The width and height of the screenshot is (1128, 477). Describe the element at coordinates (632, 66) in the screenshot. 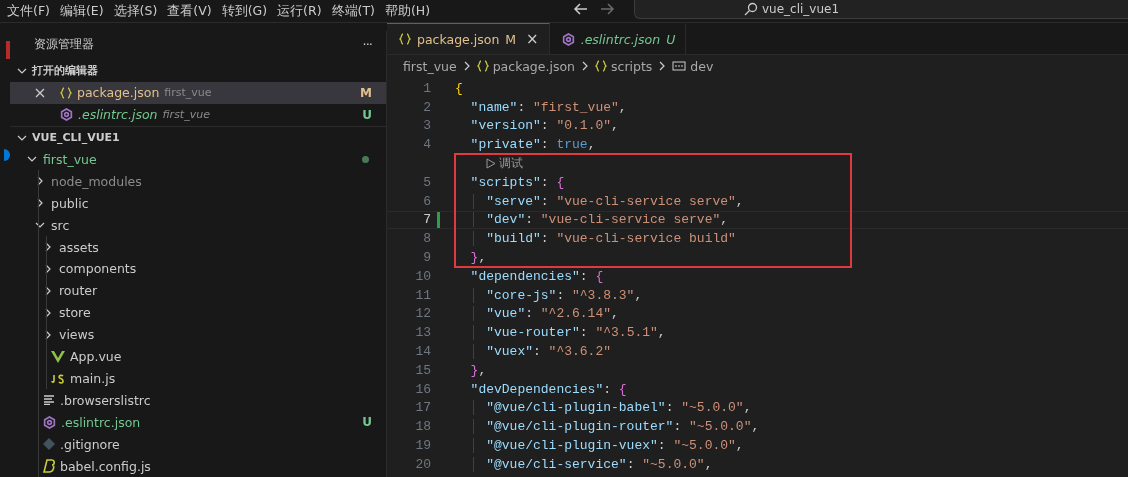

I see `breadcrumb-item: scripts` at that location.